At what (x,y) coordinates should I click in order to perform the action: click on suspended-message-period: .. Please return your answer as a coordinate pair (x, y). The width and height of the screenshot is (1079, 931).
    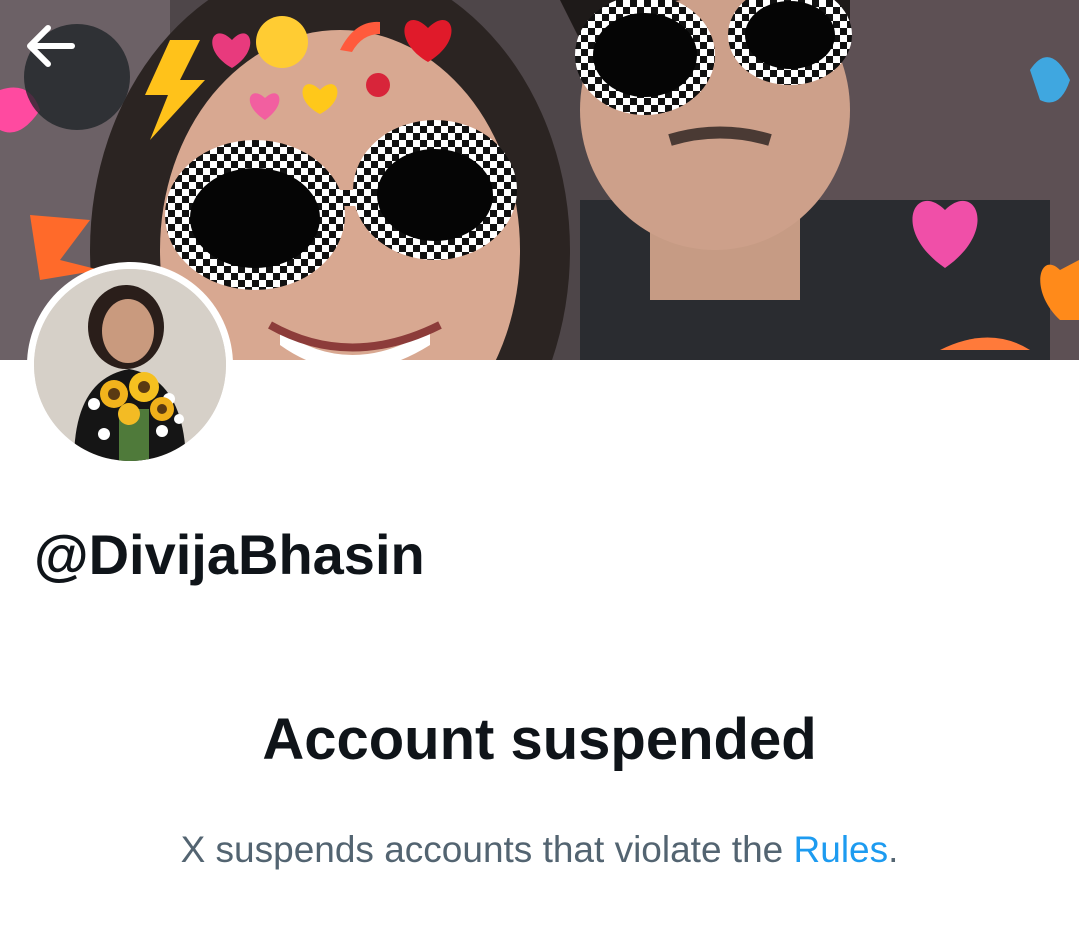
    Looking at the image, I should click on (893, 849).